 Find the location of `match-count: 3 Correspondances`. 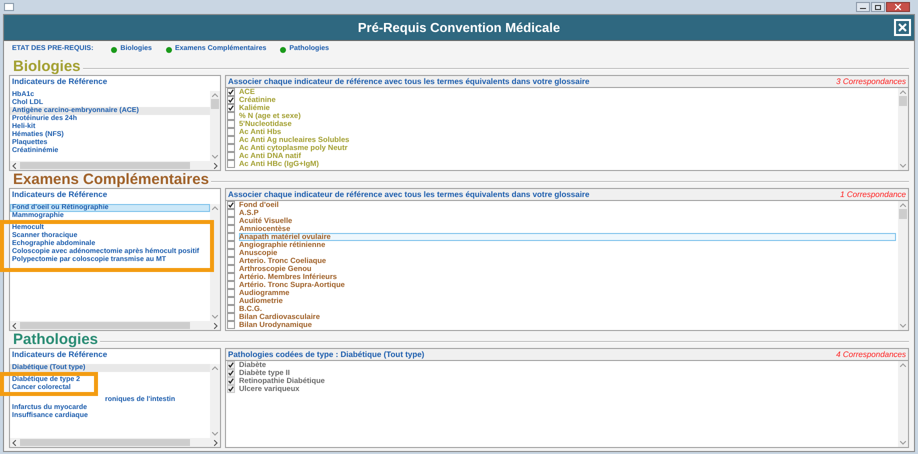

match-count: 3 Correspondances is located at coordinates (871, 82).